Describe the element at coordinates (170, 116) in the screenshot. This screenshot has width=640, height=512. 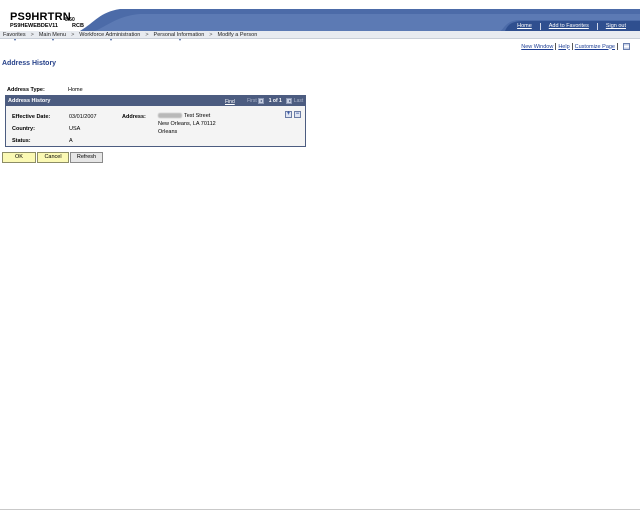
I see `redacted-house-number` at that location.